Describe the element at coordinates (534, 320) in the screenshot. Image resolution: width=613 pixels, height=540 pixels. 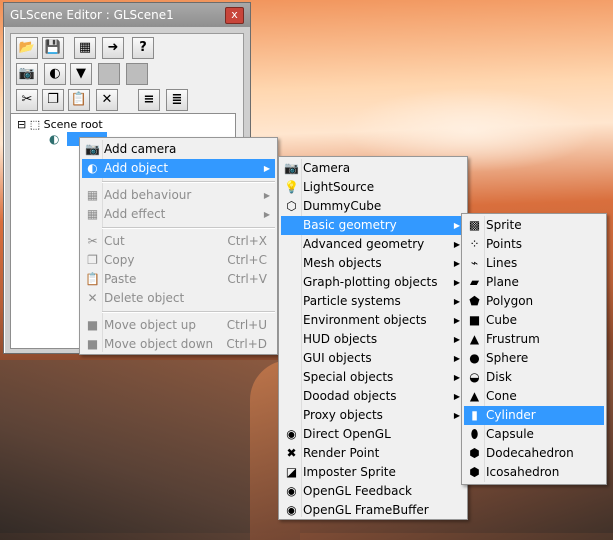
I see `menu-item-cube: ■ Cube` at that location.